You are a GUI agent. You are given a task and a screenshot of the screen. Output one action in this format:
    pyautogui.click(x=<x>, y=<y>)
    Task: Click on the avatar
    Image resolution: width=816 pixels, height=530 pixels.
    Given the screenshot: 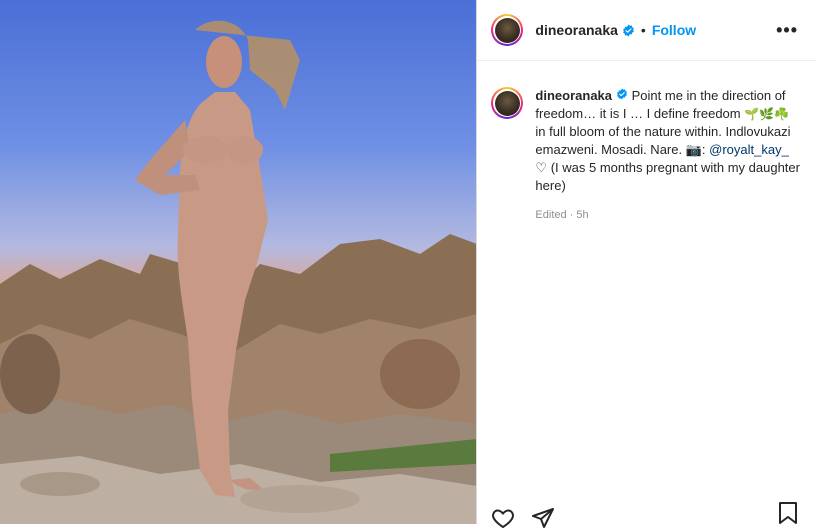 What is the action you would take?
    pyautogui.click(x=507, y=30)
    